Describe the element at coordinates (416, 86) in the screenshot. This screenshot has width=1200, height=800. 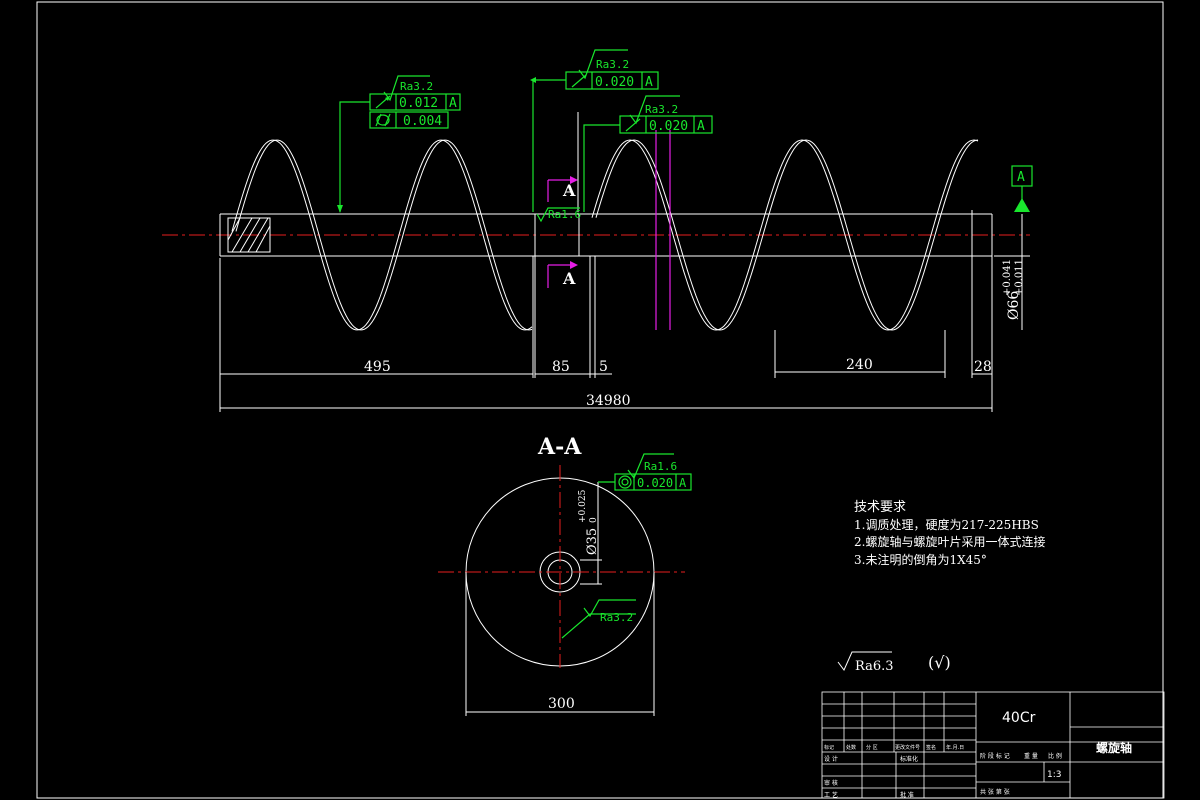
I see `roughness-label-1: Ra3.2` at that location.